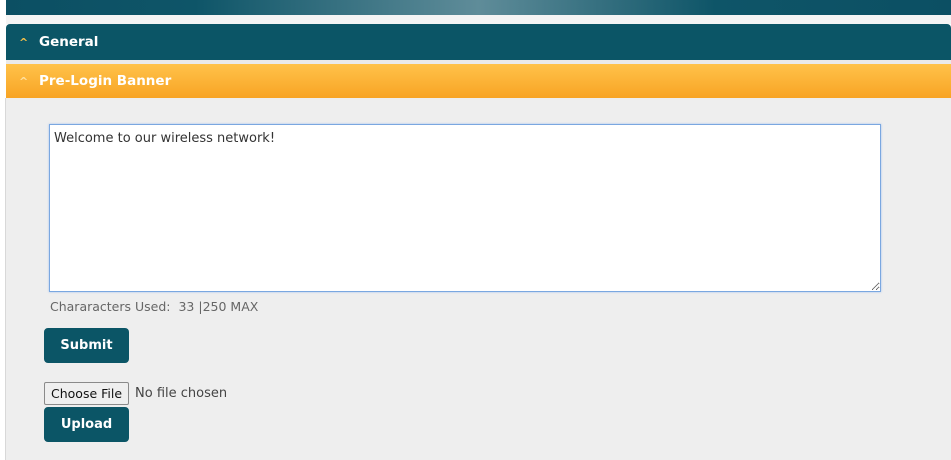 The image size is (951, 460). Describe the element at coordinates (110, 306) in the screenshot. I see `characters-used-label: Chararacters Used:` at that location.